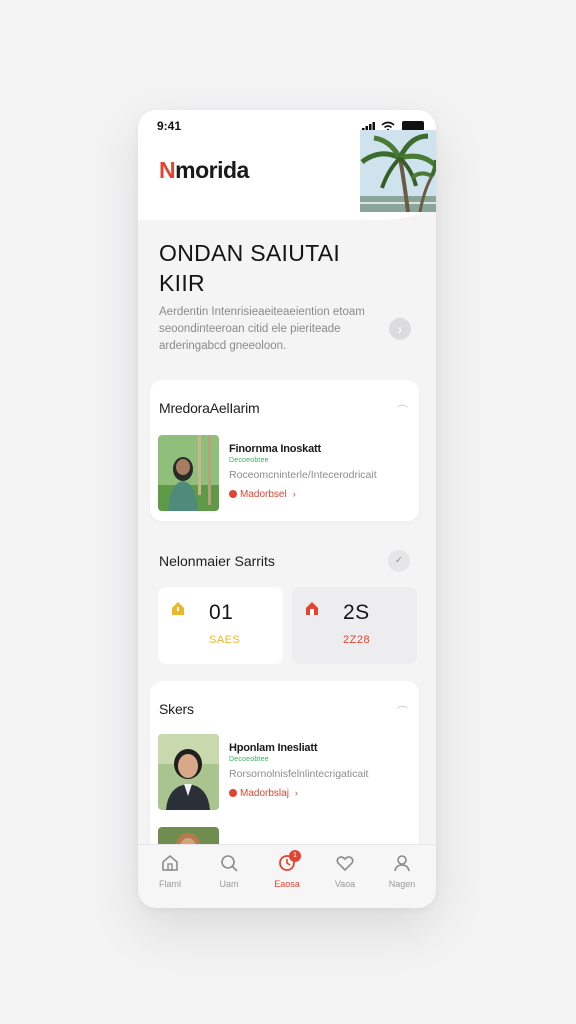 Image resolution: width=576 pixels, height=1024 pixels. I want to click on stat-card-1: 01 SAES, so click(220, 625).